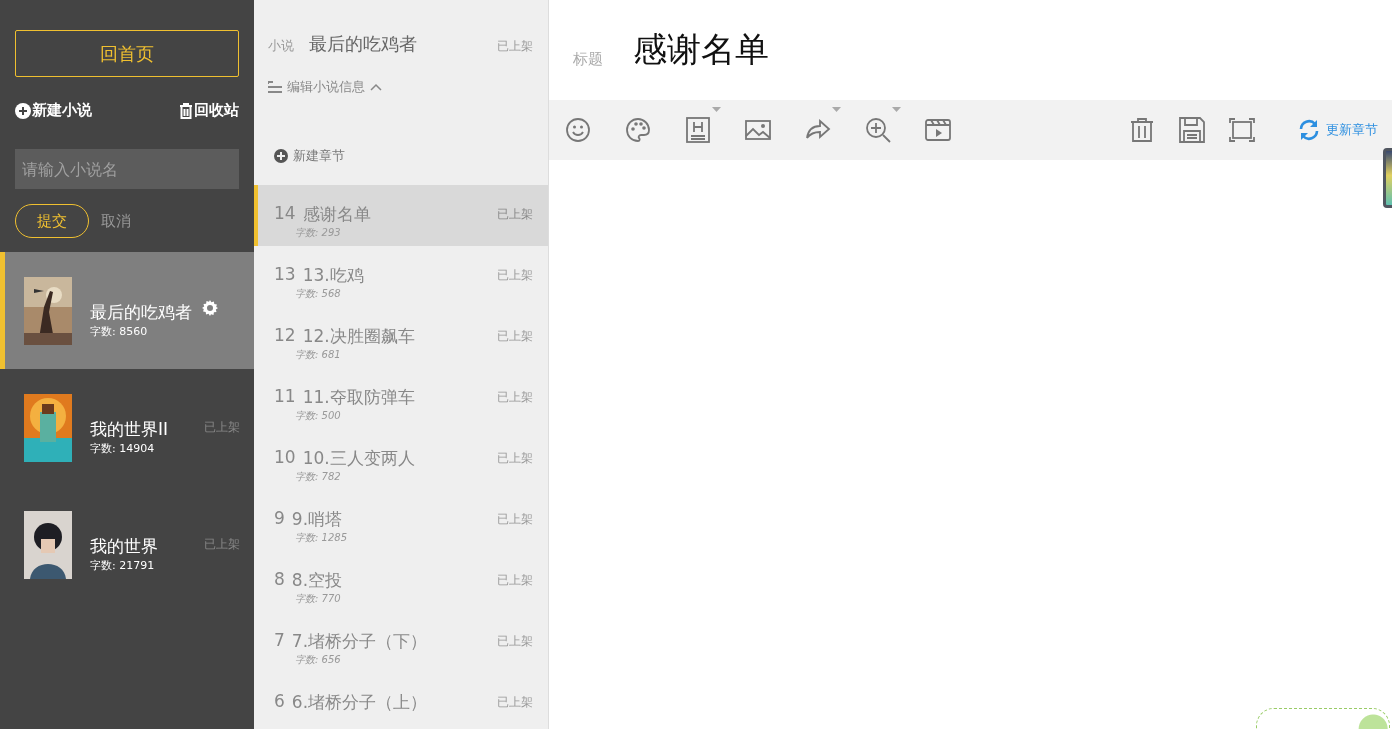 The height and width of the screenshot is (729, 1392). What do you see at coordinates (129, 429) in the screenshot?
I see `novel-title: 我的世界II` at bounding box center [129, 429].